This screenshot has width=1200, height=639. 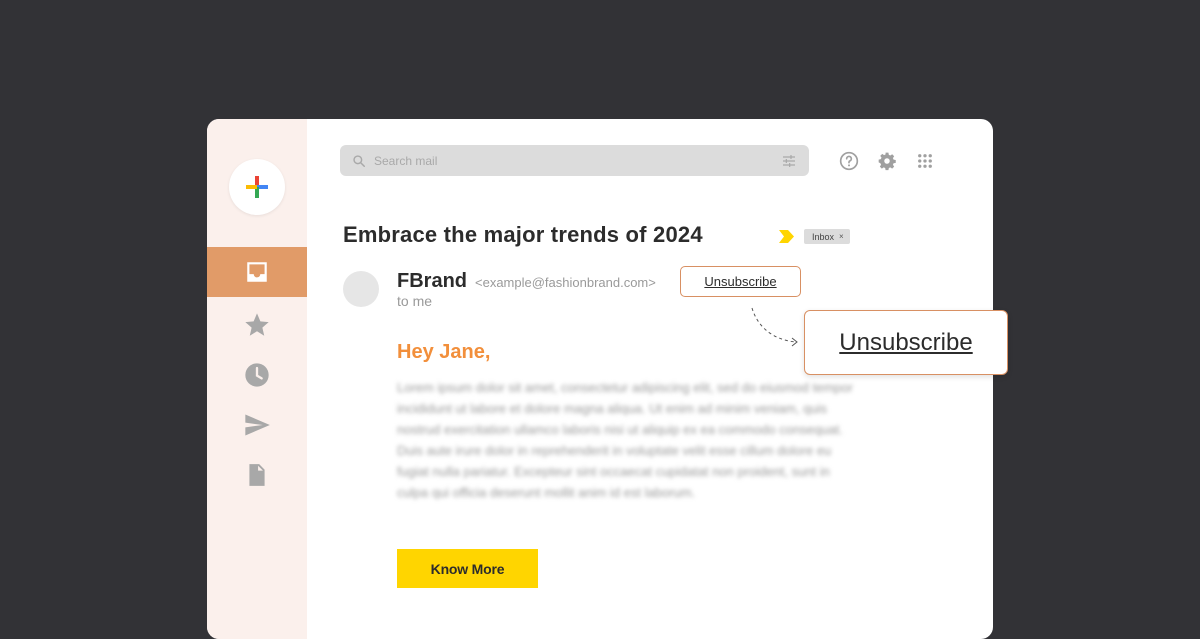 I want to click on inbox-label-chip: Inbox ×, so click(x=827, y=236).